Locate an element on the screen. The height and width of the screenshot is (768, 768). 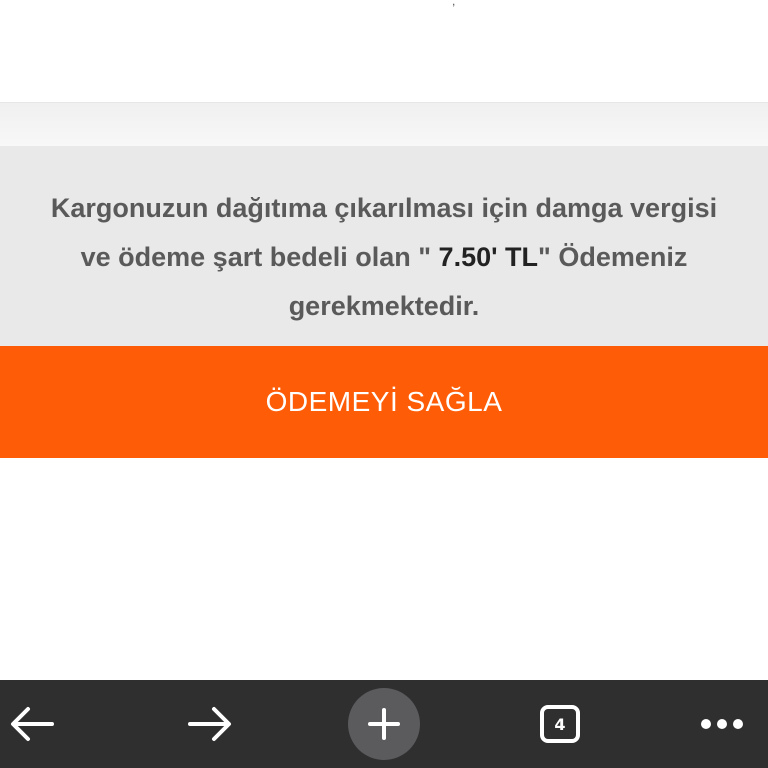
forward-button is located at coordinates (210, 724).